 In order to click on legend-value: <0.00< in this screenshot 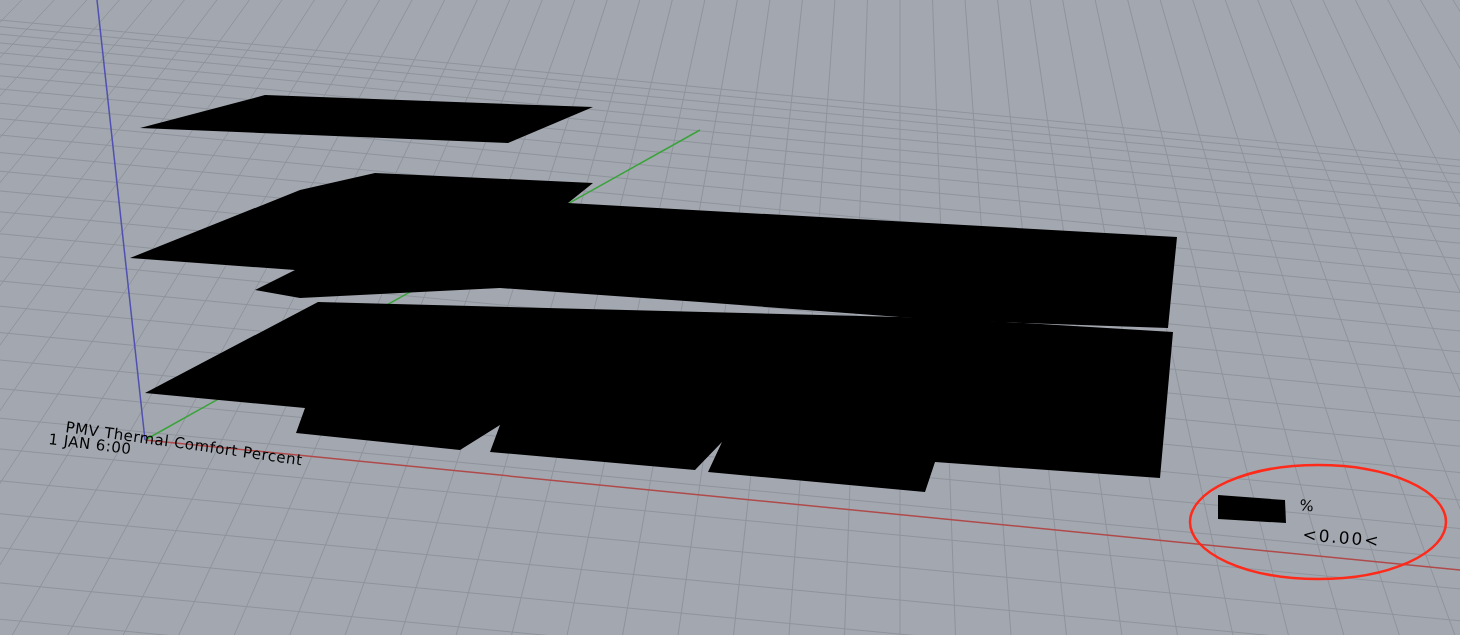, I will do `click(1341, 537)`.